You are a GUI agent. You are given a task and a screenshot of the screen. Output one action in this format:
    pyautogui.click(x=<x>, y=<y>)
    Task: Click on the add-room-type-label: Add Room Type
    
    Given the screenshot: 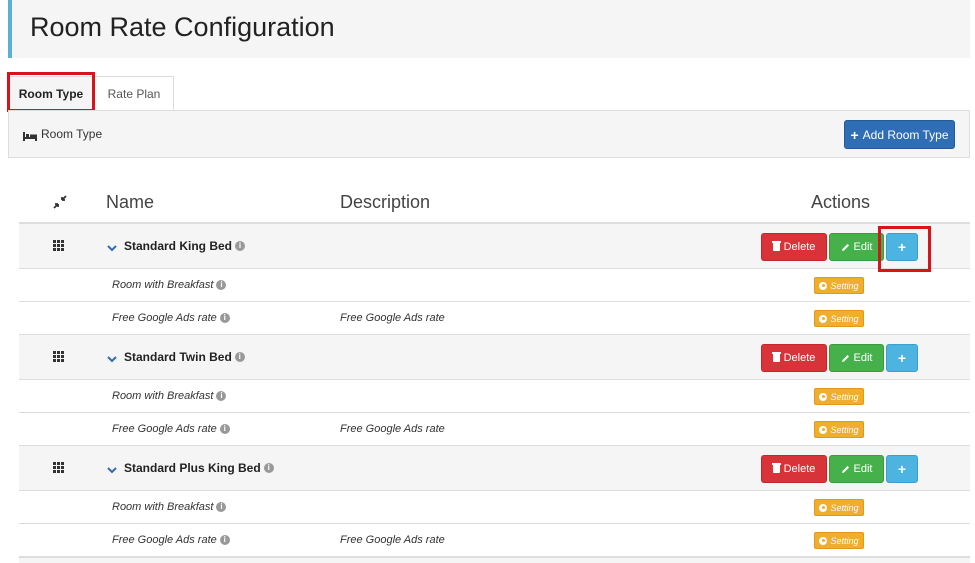 What is the action you would take?
    pyautogui.click(x=905, y=134)
    